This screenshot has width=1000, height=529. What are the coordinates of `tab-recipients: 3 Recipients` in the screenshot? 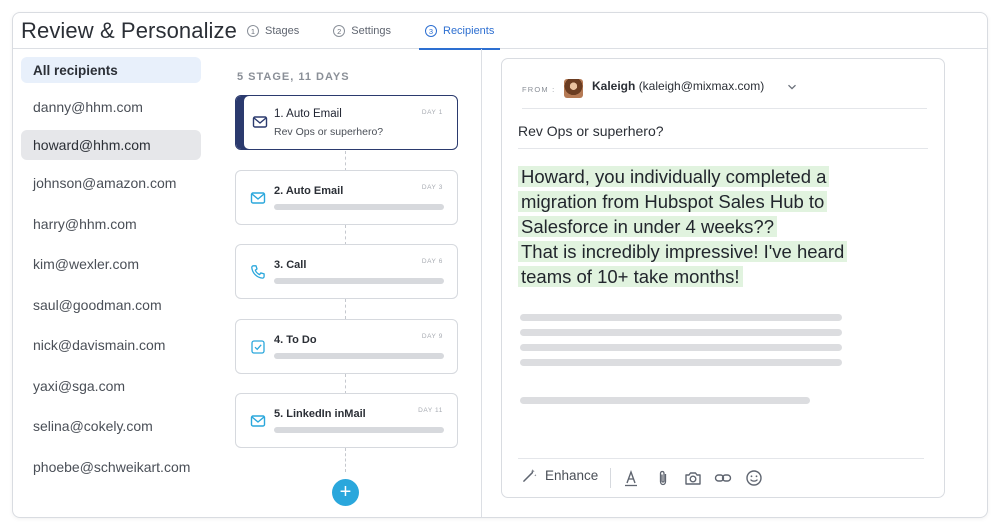 It's located at (459, 31).